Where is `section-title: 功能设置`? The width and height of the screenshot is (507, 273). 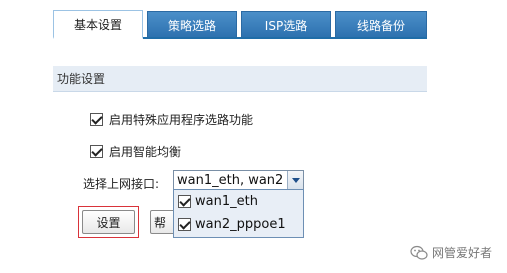
section-title: 功能设置 is located at coordinates (81, 79).